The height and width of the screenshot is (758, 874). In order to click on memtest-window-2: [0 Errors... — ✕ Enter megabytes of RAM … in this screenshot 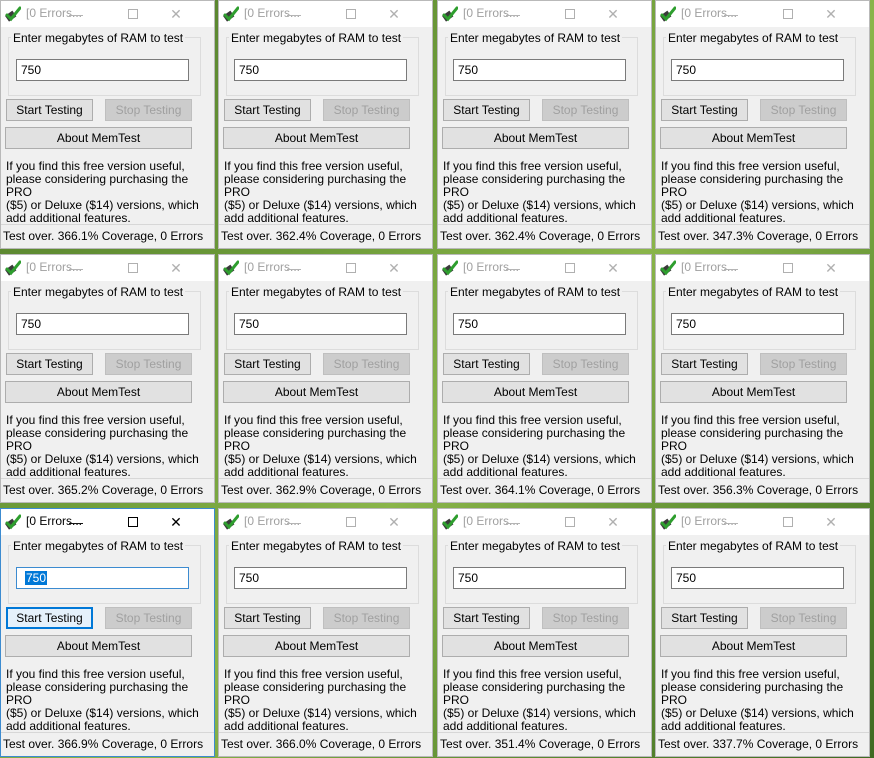, I will do `click(325, 124)`.